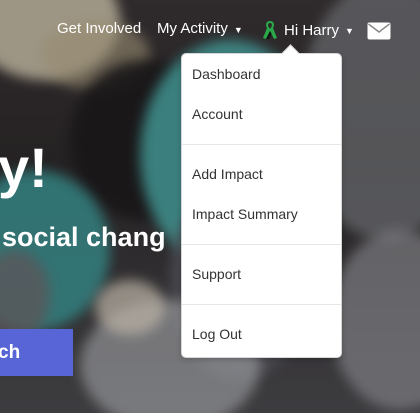 The height and width of the screenshot is (413, 420). I want to click on top-navigation: Get Involved My Activity ▼ Hi Harry ▼, so click(210, 32).